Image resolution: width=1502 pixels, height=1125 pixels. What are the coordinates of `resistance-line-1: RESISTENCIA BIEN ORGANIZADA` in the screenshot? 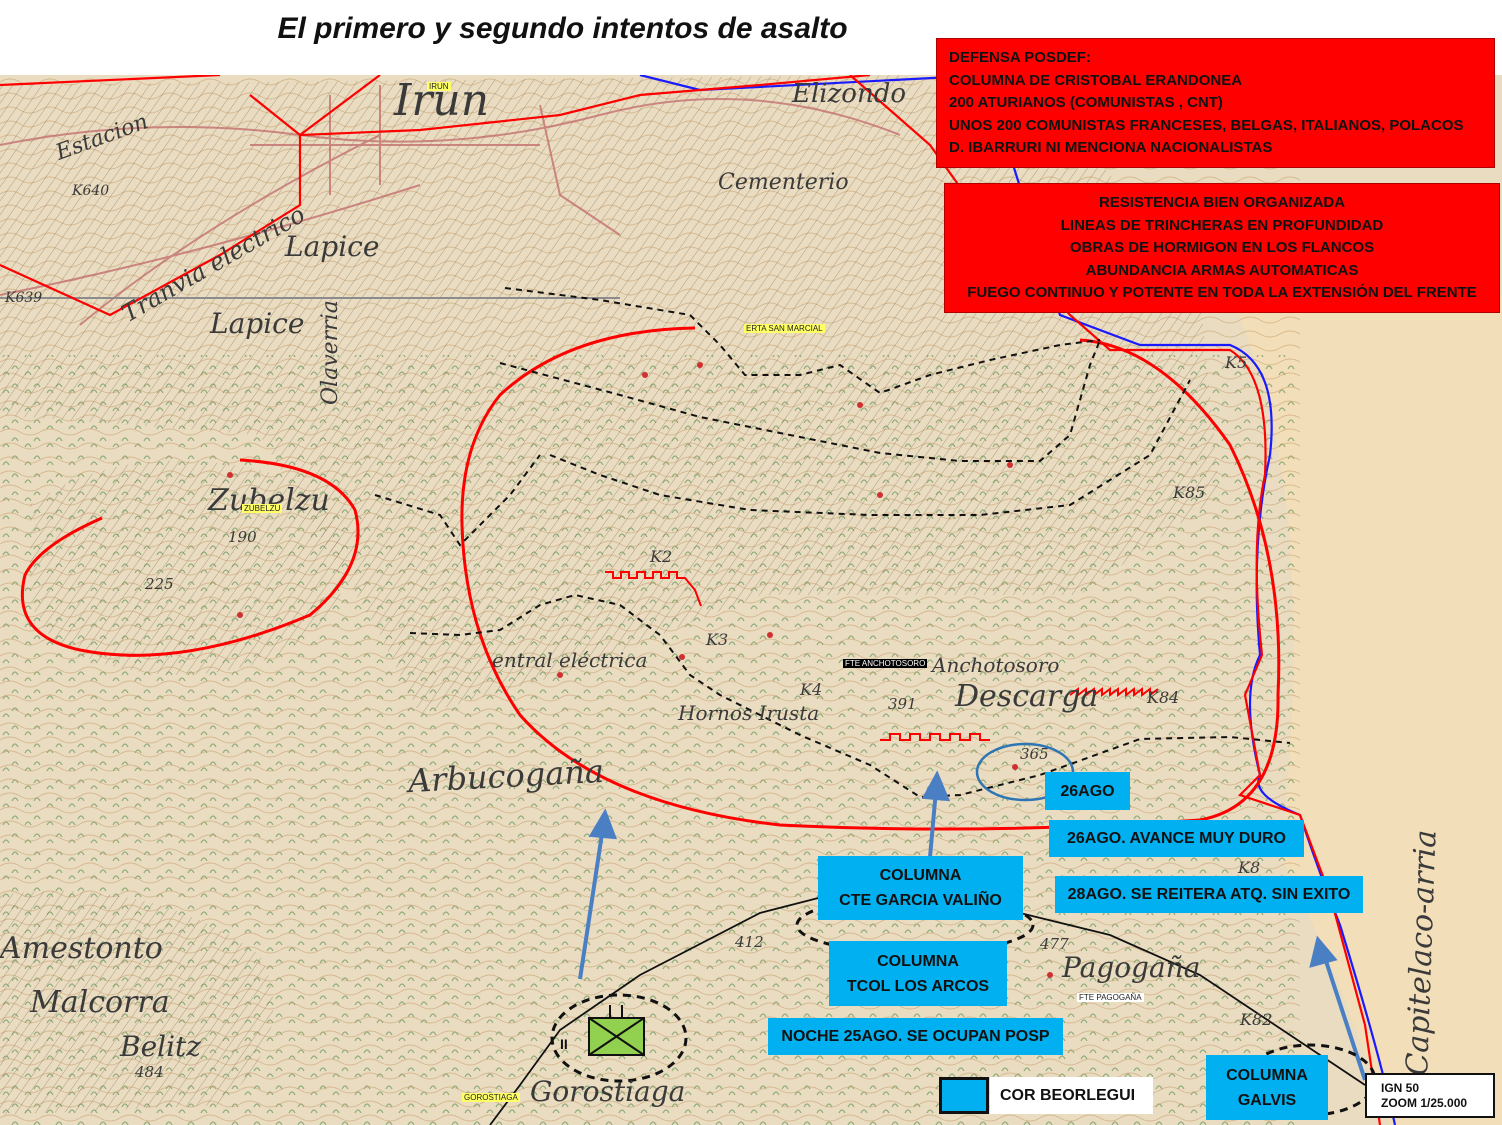 It's located at (1222, 202).